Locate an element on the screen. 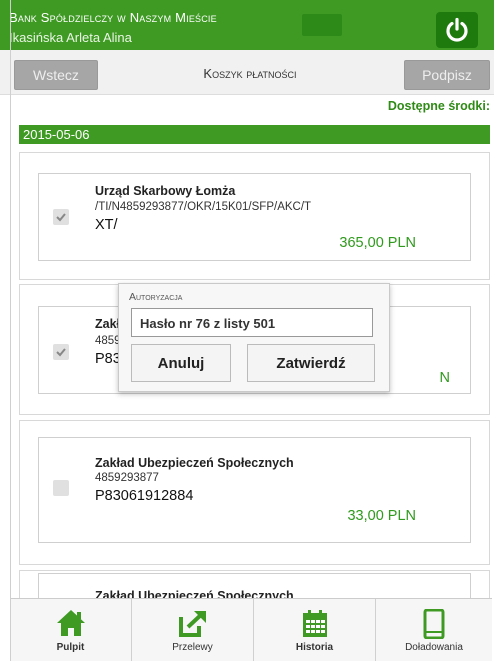 The width and height of the screenshot is (494, 661). logout-button is located at coordinates (457, 30).